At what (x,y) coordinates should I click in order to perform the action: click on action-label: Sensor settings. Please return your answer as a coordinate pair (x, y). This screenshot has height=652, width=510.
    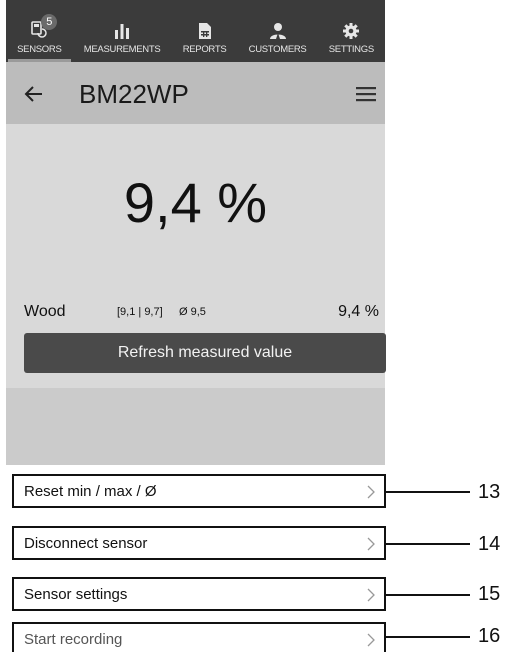
    Looking at the image, I should click on (76, 594).